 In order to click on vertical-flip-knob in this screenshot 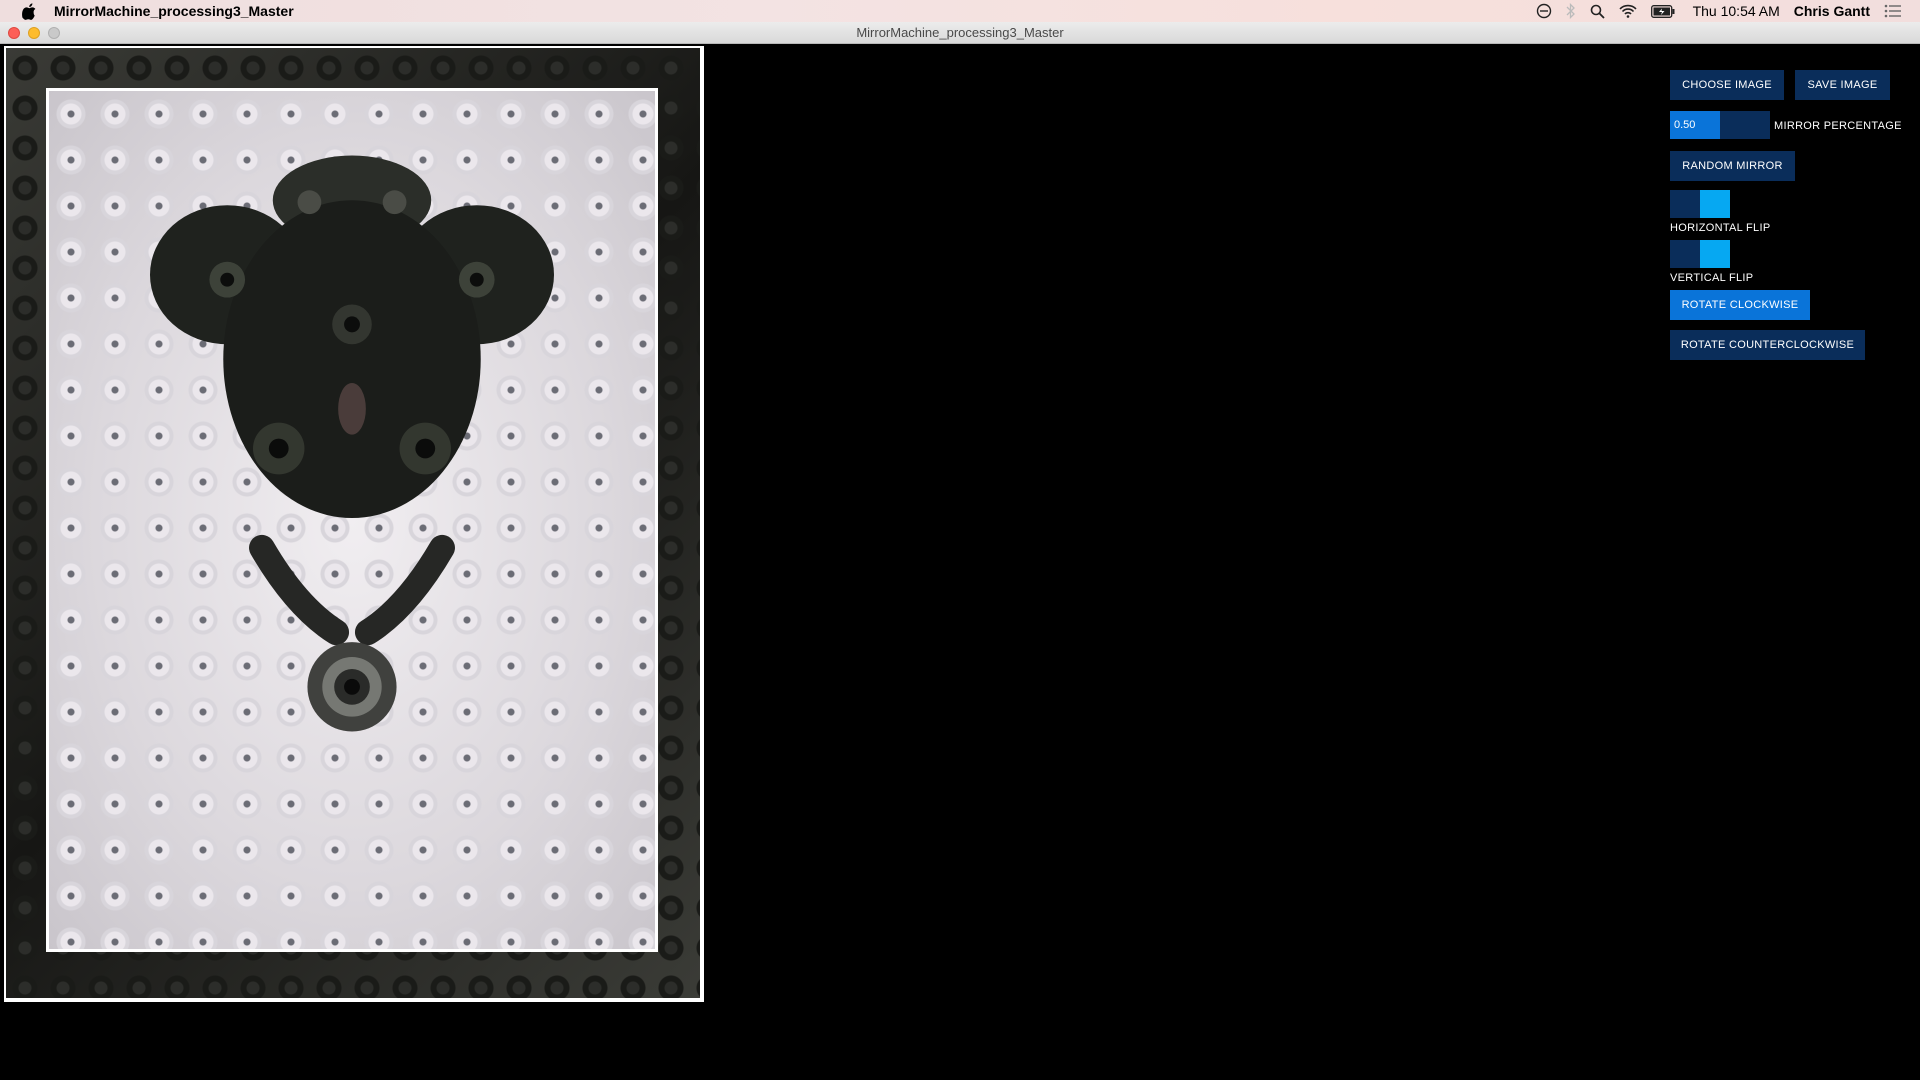, I will do `click(1715, 254)`.